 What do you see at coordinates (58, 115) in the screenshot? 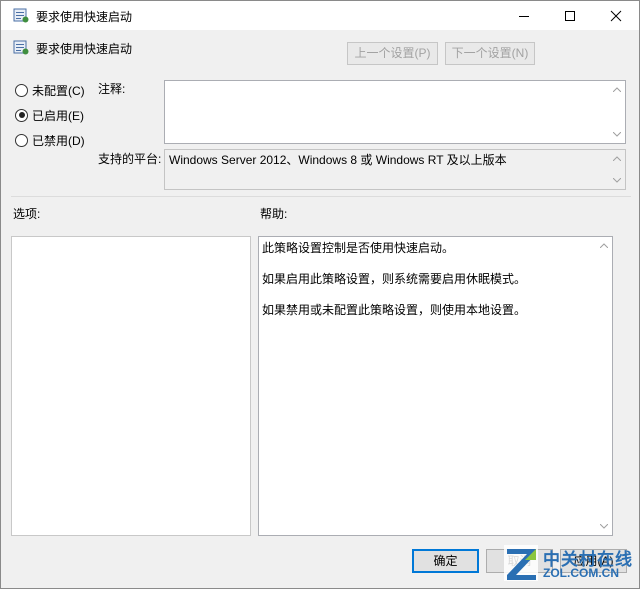
I see `radio-label: 已启用(E)` at bounding box center [58, 115].